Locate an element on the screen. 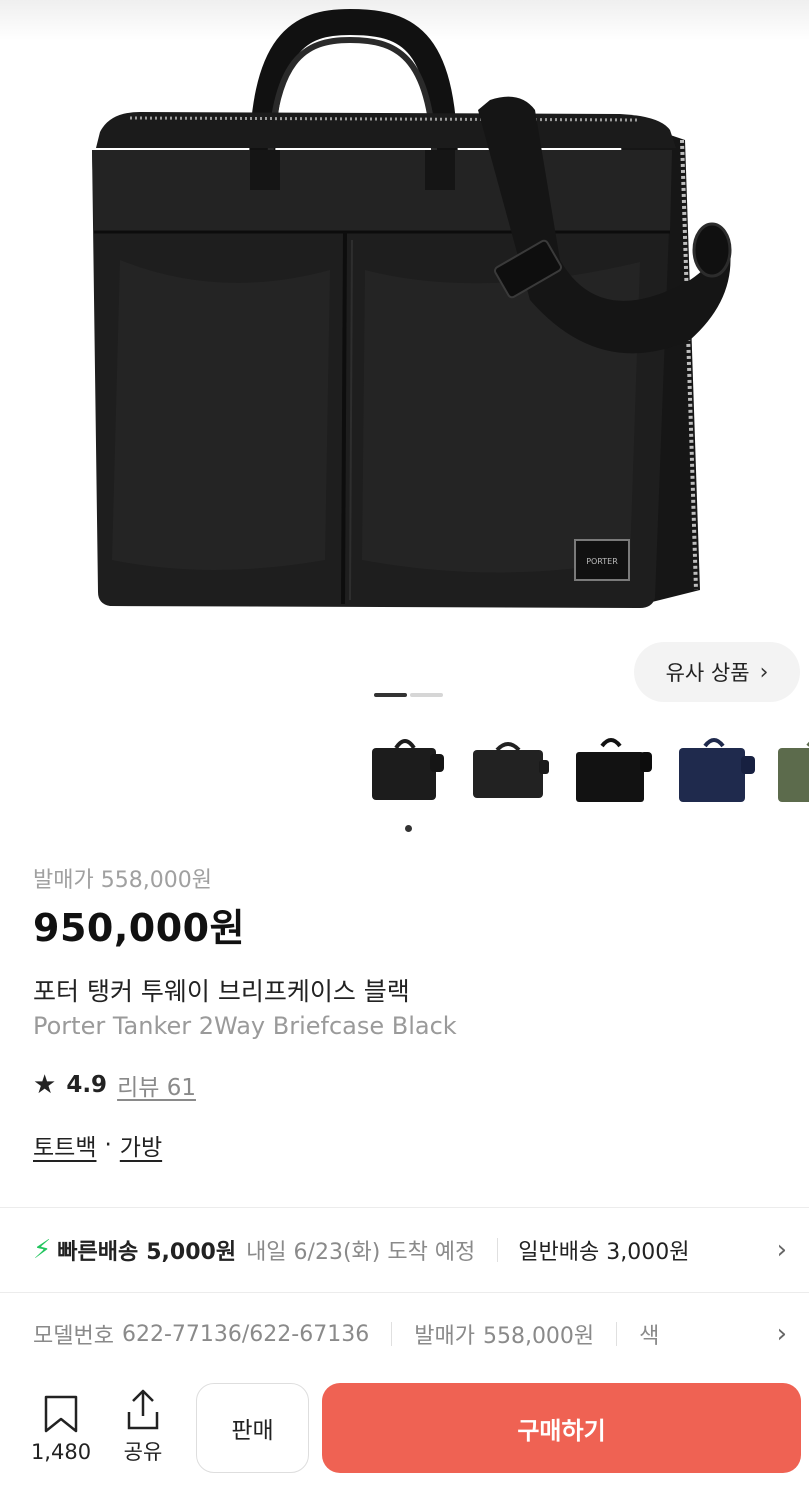 The image size is (809, 1500). product-title-korean: 포터 탱커 투웨이 브리프케이스 블랙 is located at coordinates (221, 991).